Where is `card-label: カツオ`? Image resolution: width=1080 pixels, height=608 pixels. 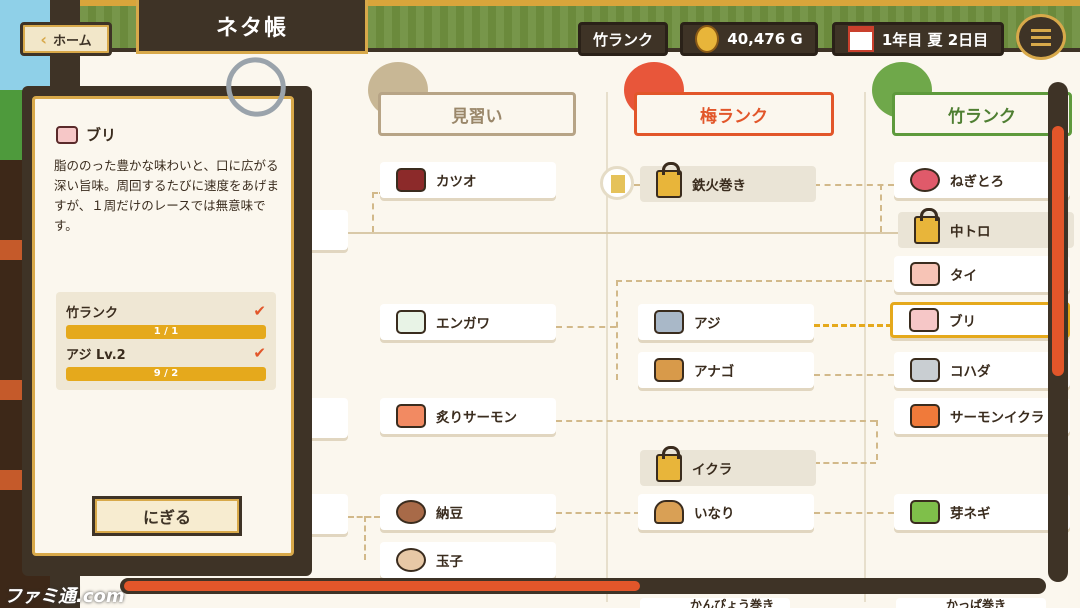 card-label: カツオ is located at coordinates (456, 182).